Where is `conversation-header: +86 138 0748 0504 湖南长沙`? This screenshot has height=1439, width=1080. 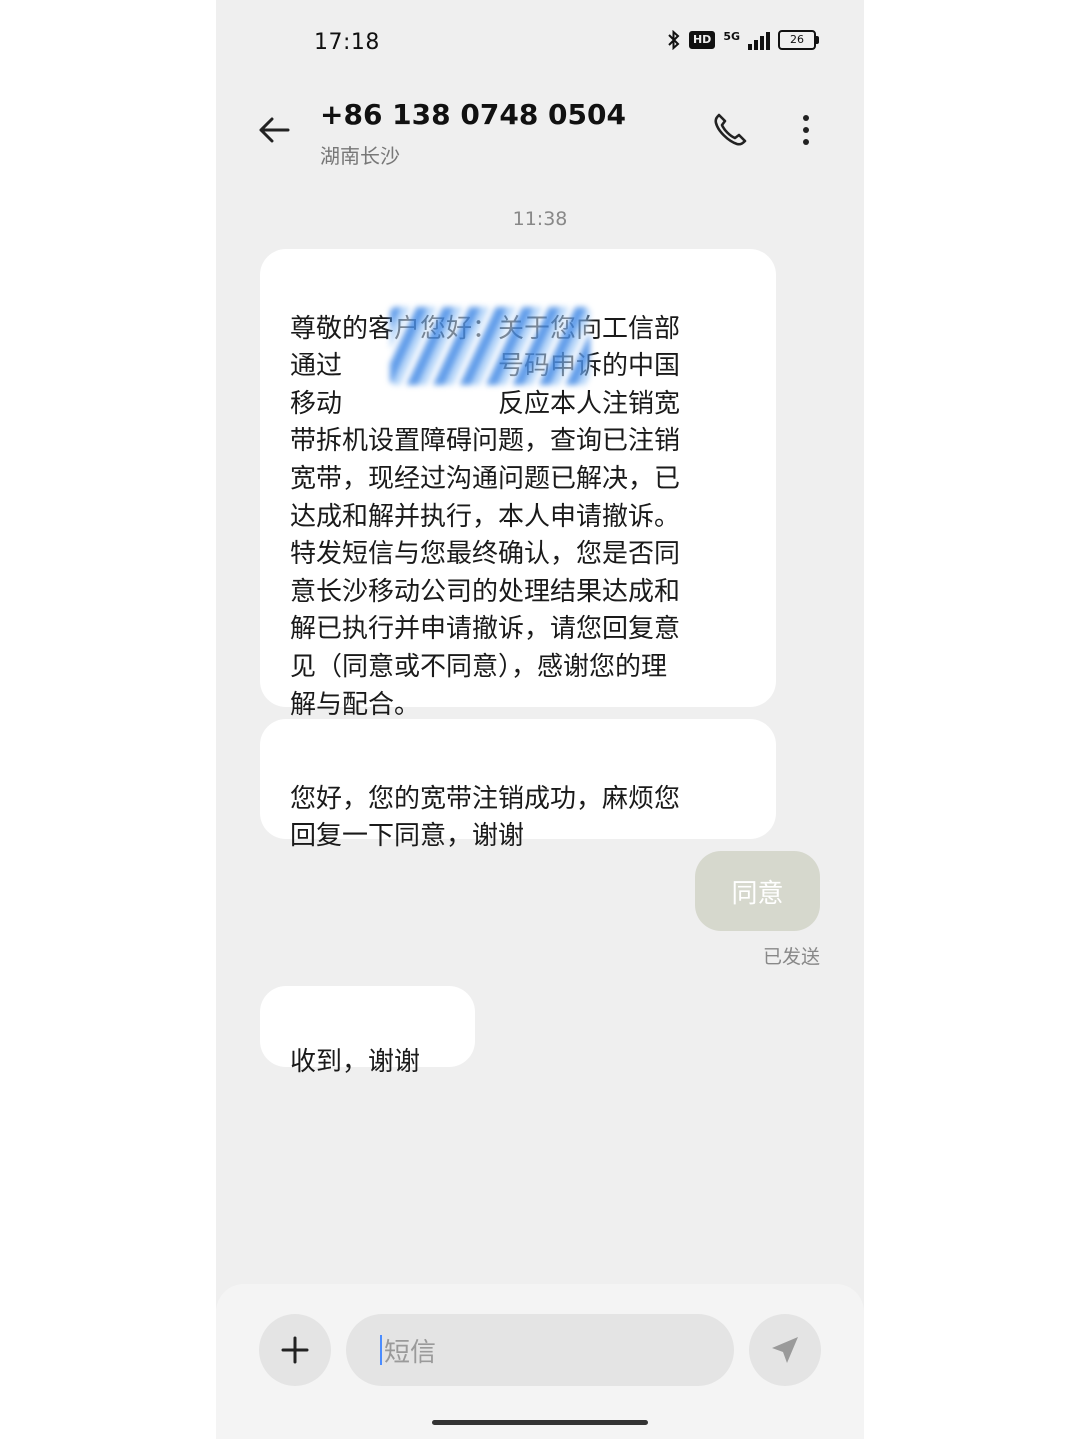
conversation-header: +86 138 0748 0504 湖南长沙 is located at coordinates (540, 136).